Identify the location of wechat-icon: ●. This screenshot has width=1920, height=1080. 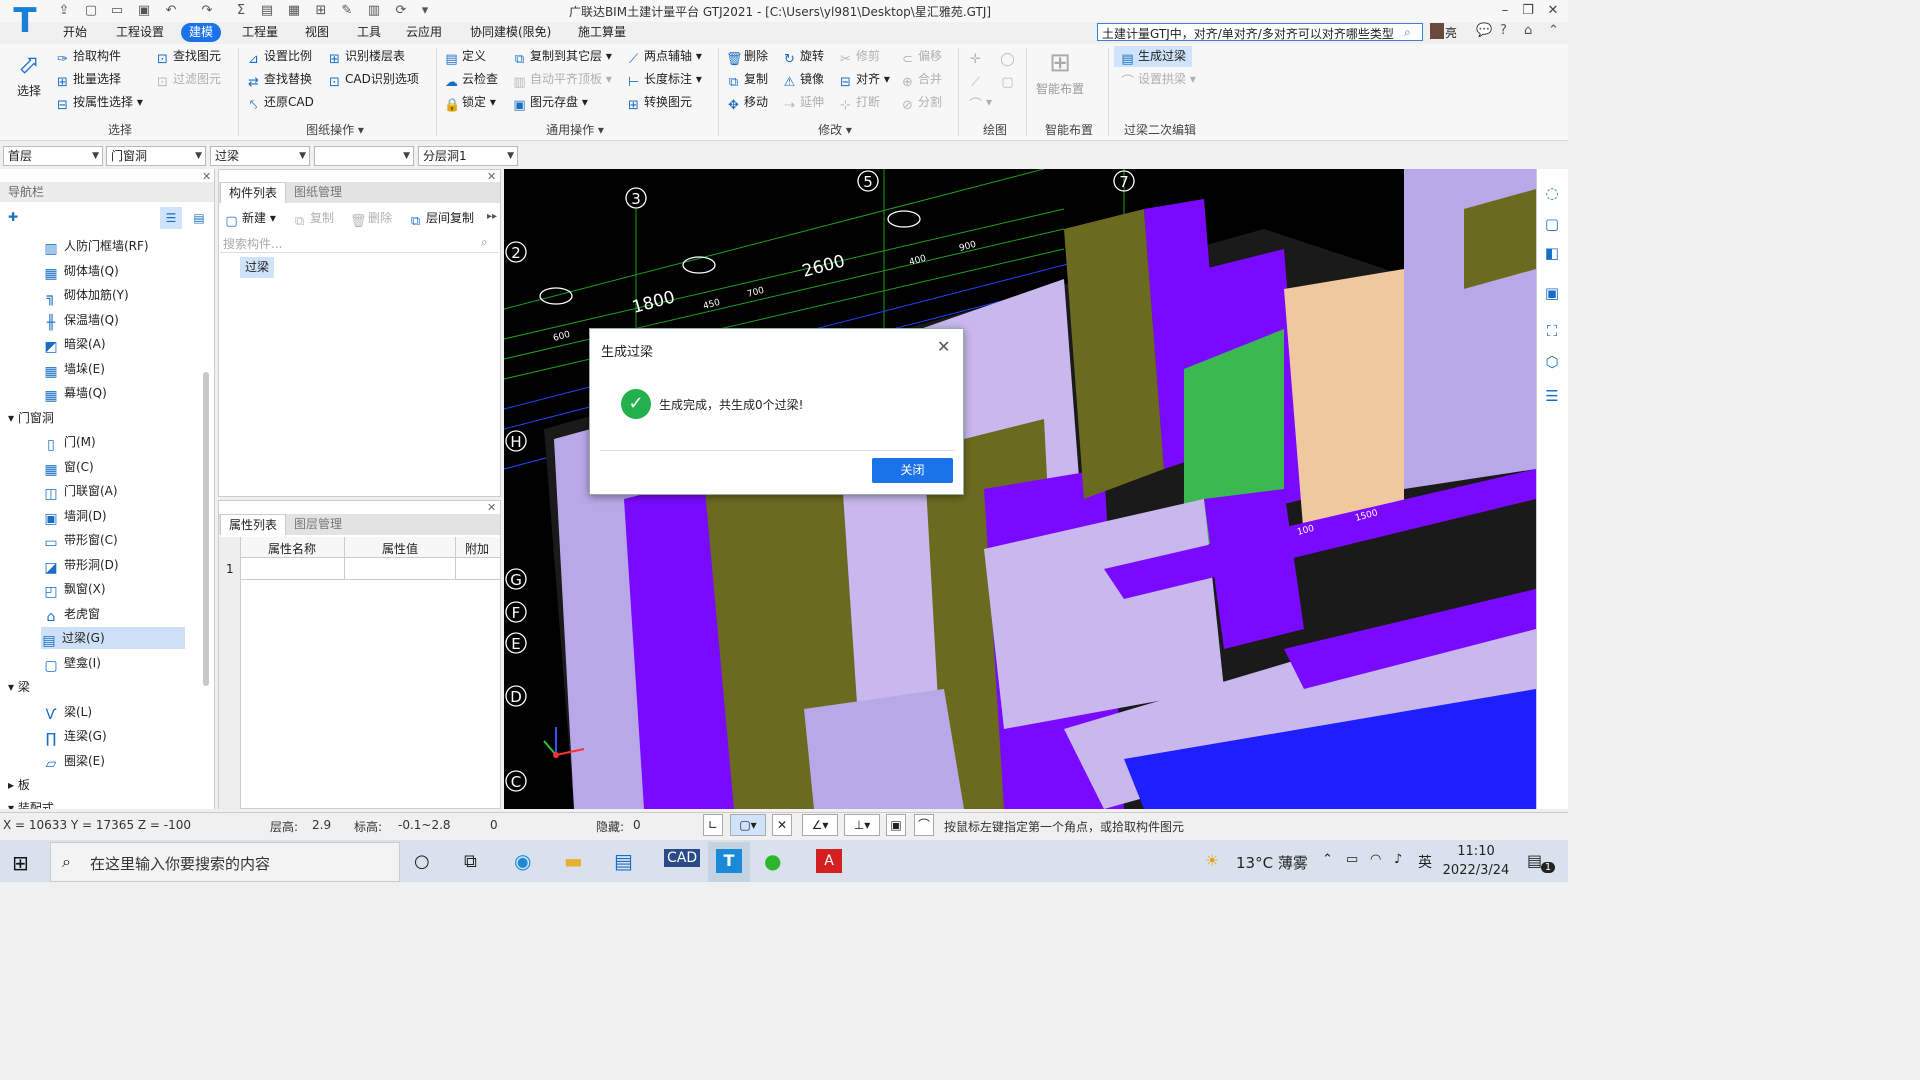
(772, 861).